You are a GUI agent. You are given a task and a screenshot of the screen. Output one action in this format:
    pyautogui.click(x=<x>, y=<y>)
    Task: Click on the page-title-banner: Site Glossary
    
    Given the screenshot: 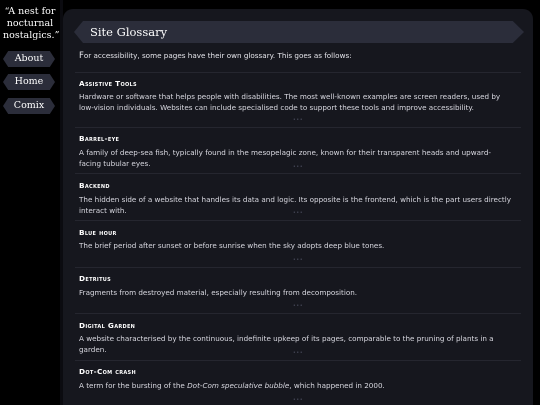 What is the action you would take?
    pyautogui.click(x=299, y=32)
    